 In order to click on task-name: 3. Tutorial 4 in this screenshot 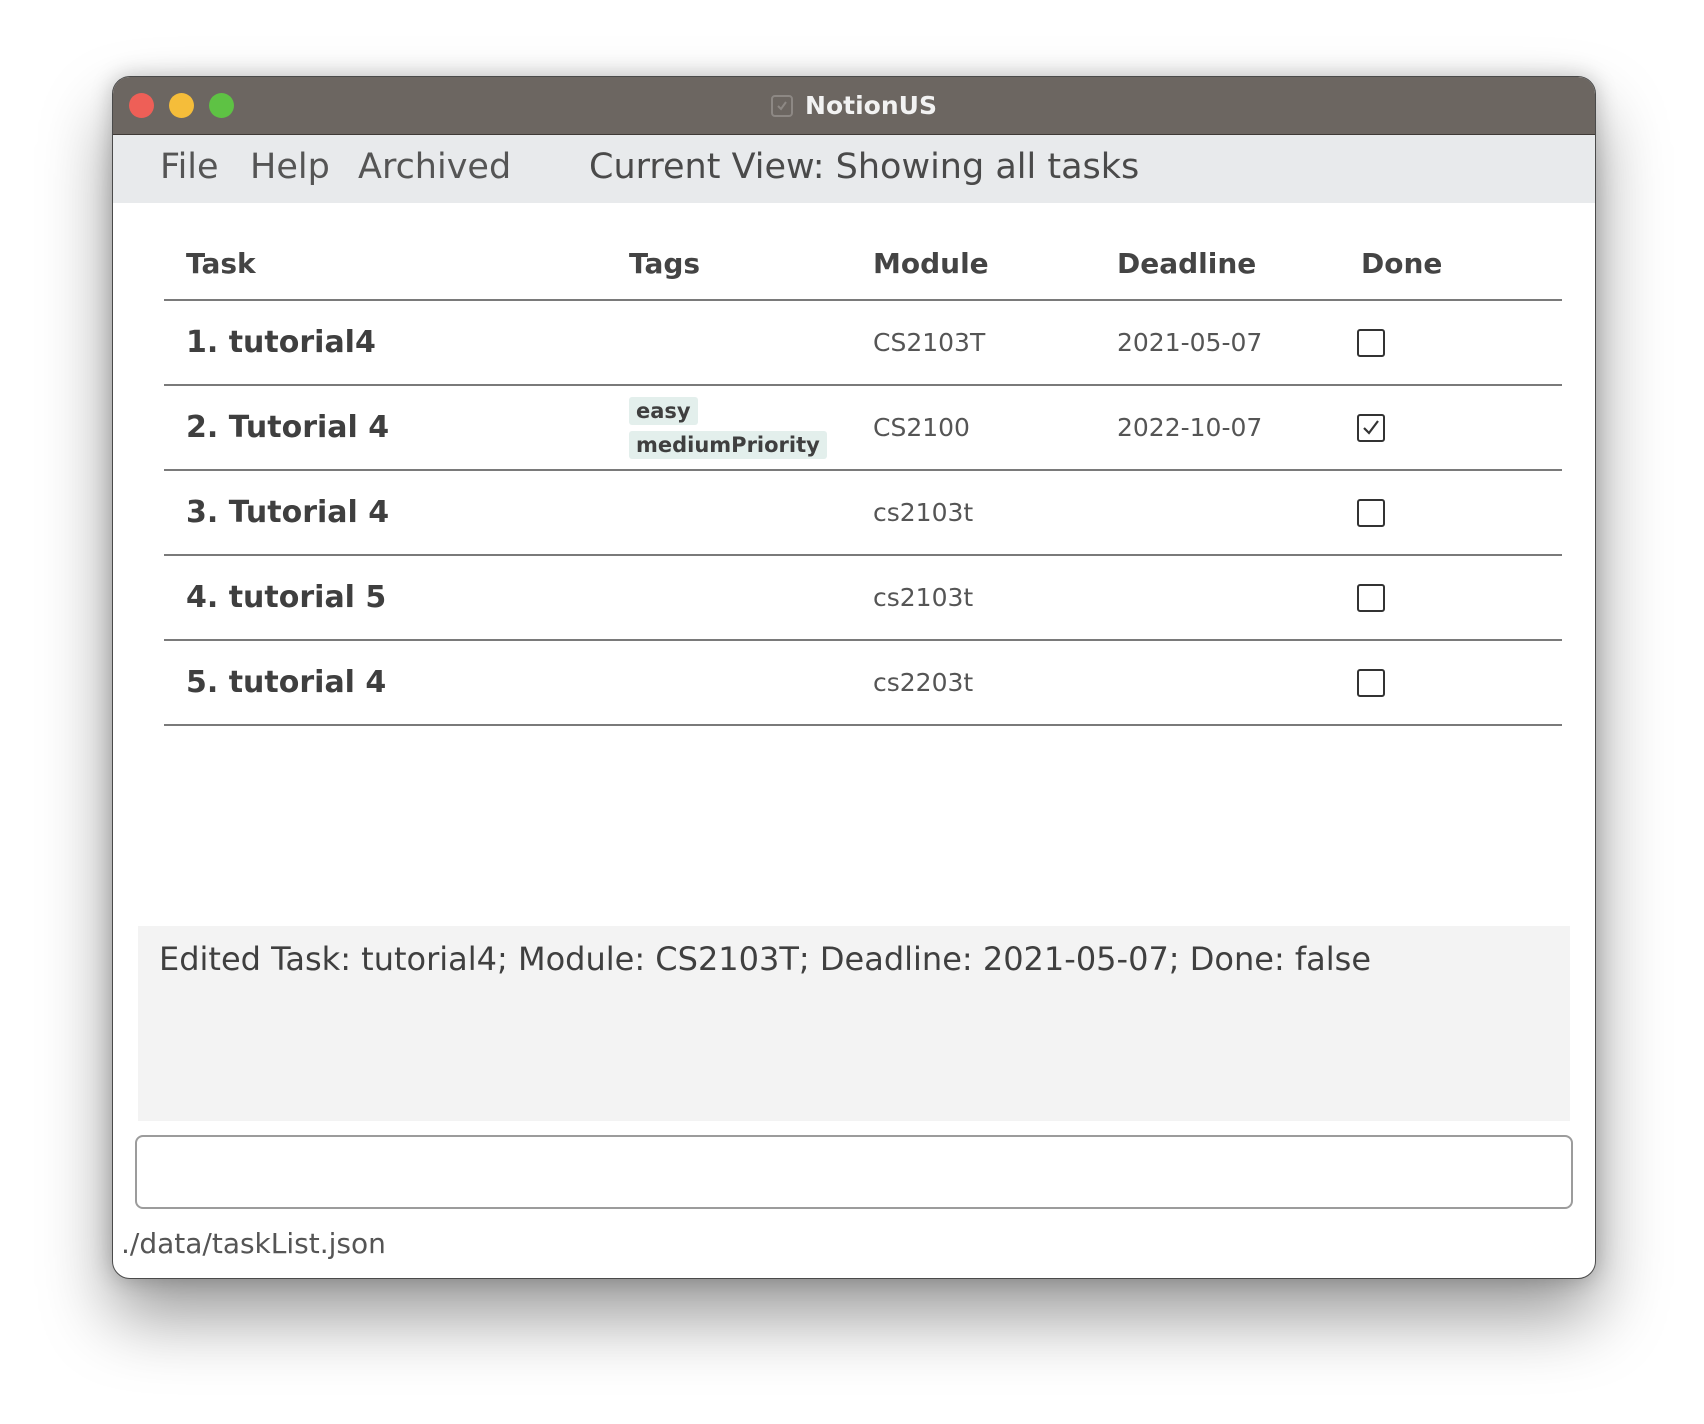, I will do `click(288, 512)`.